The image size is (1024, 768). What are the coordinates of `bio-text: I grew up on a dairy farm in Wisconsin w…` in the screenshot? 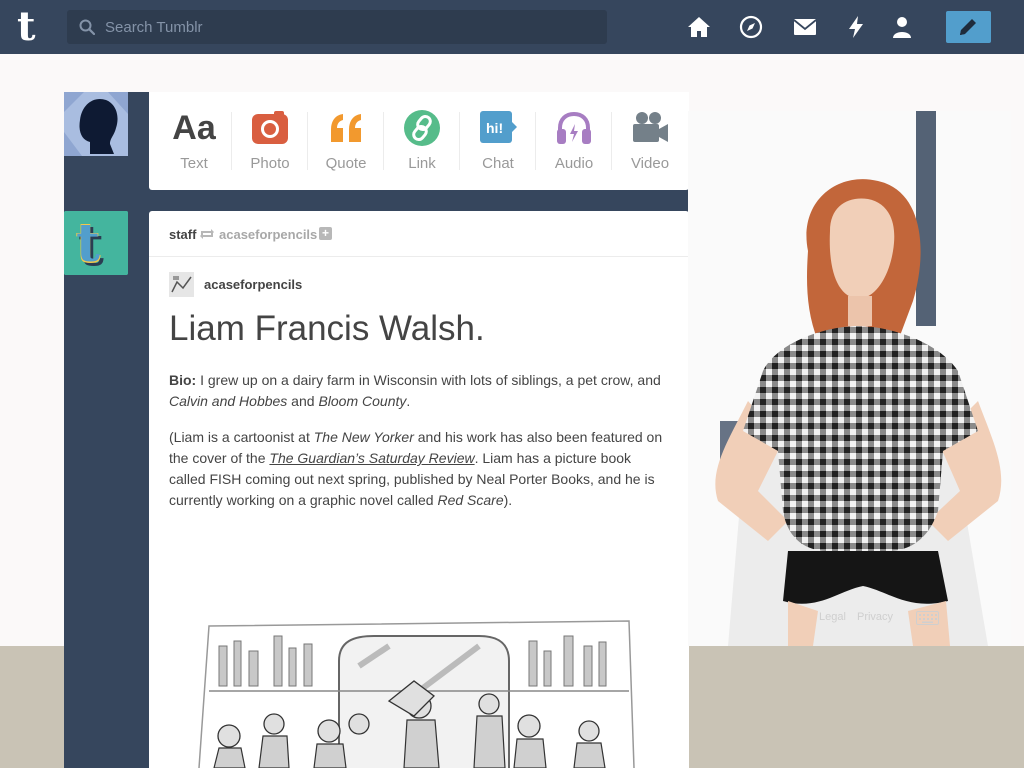 It's located at (428, 380).